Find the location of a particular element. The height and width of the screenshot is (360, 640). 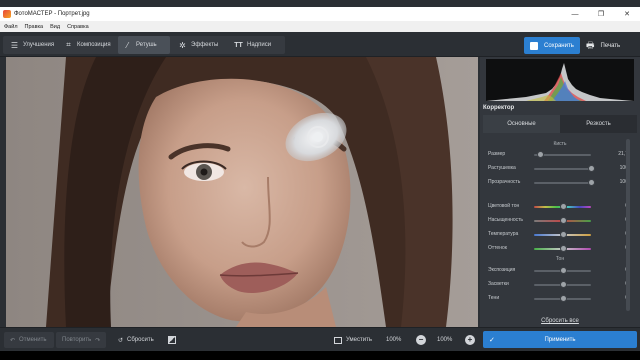

compare-icon is located at coordinates (172, 340).